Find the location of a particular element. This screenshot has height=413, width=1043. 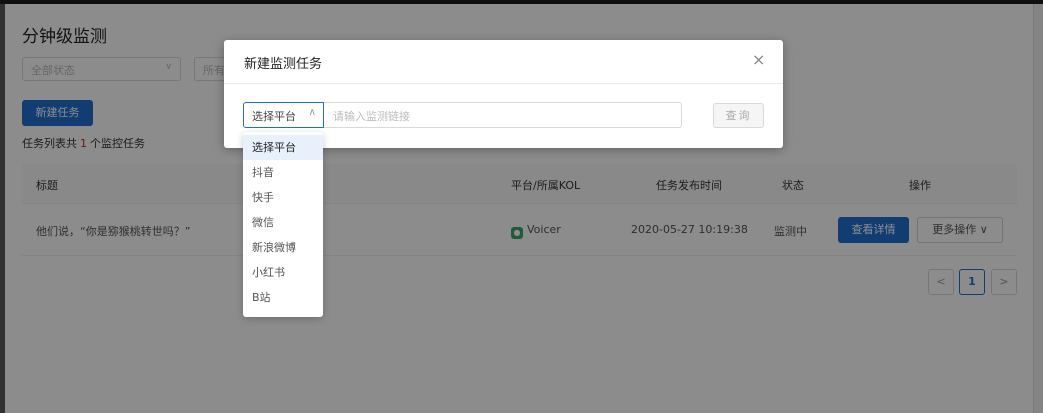

dropdown-option-select-platform: 选择平台 is located at coordinates (283, 147).